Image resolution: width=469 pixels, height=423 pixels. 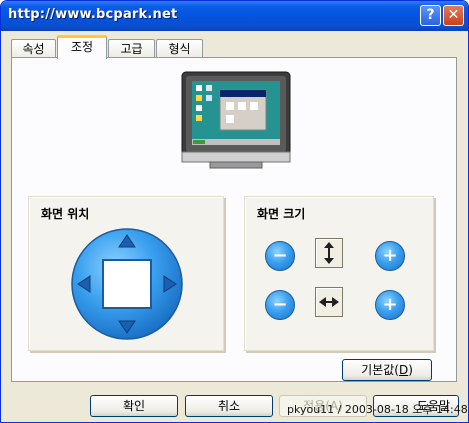 I want to click on ok-button: 확인, so click(x=134, y=406).